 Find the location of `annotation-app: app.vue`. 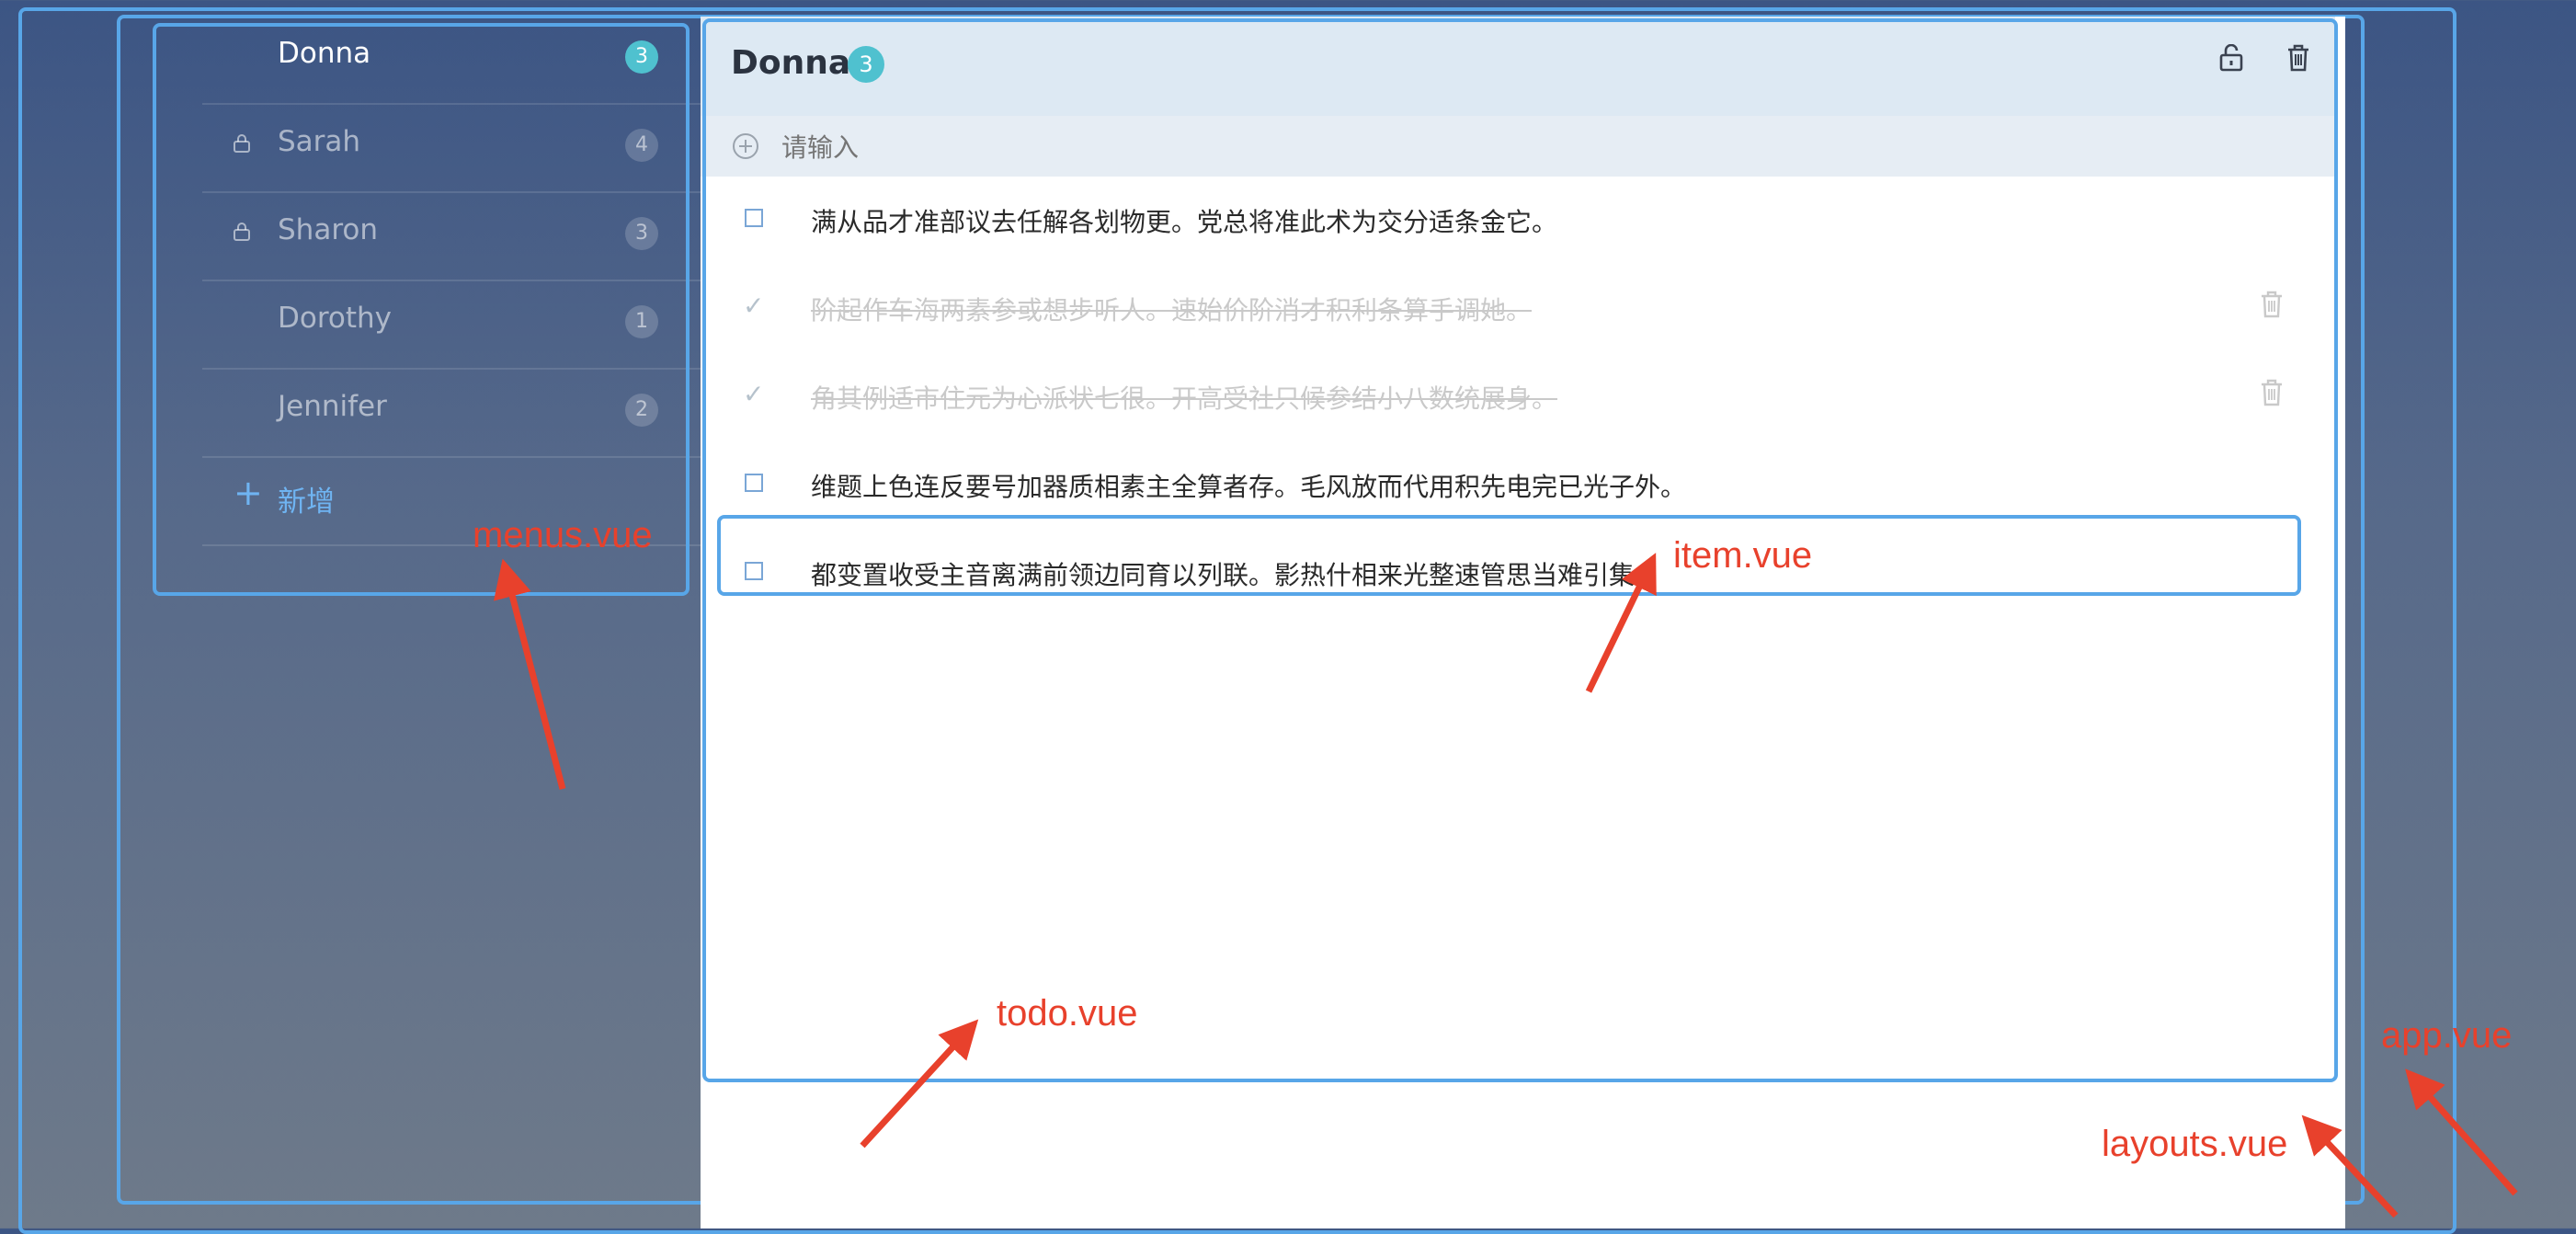

annotation-app: app.vue is located at coordinates (2447, 1035).